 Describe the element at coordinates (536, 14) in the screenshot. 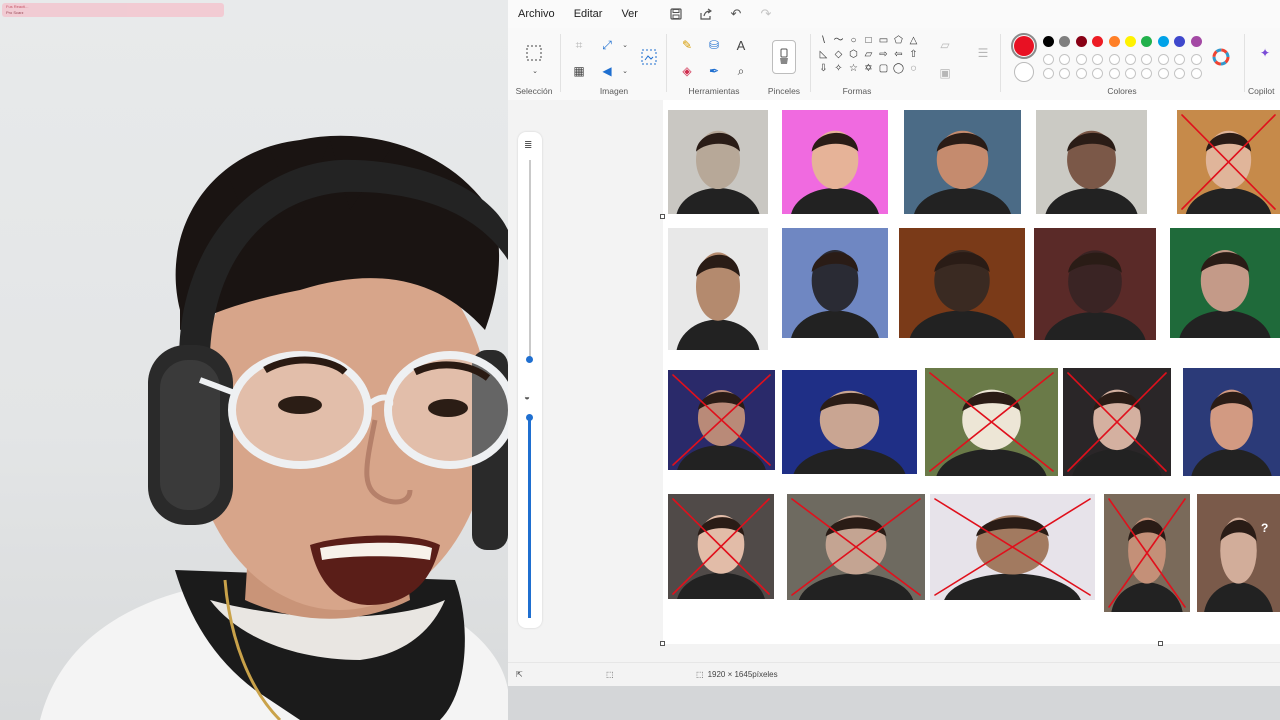

I see `menu-file: Archivo` at that location.